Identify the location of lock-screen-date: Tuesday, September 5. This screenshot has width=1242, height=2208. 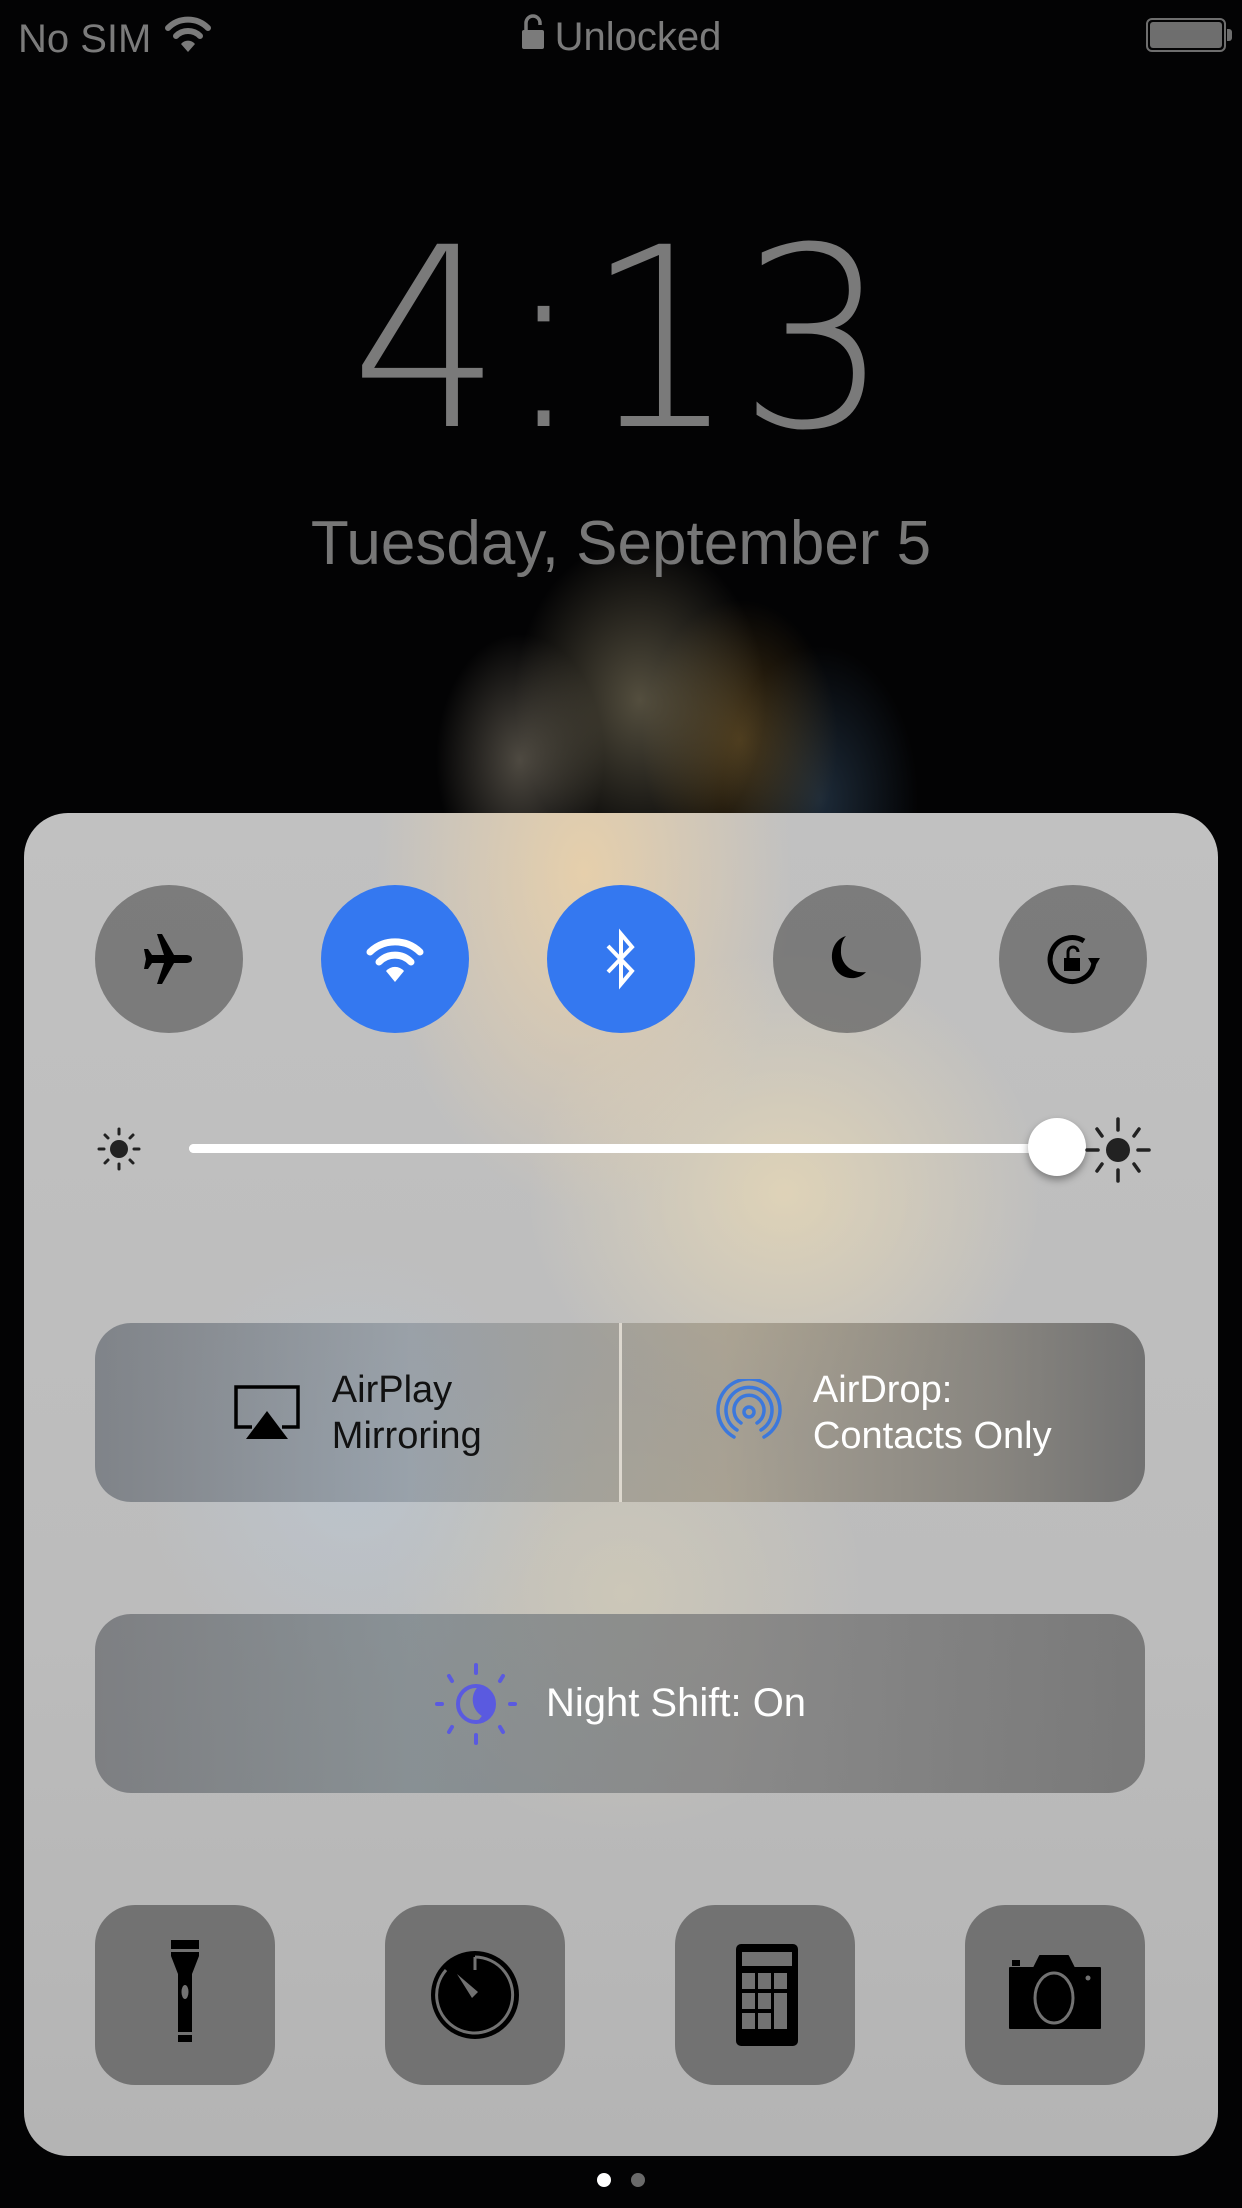
(621, 543).